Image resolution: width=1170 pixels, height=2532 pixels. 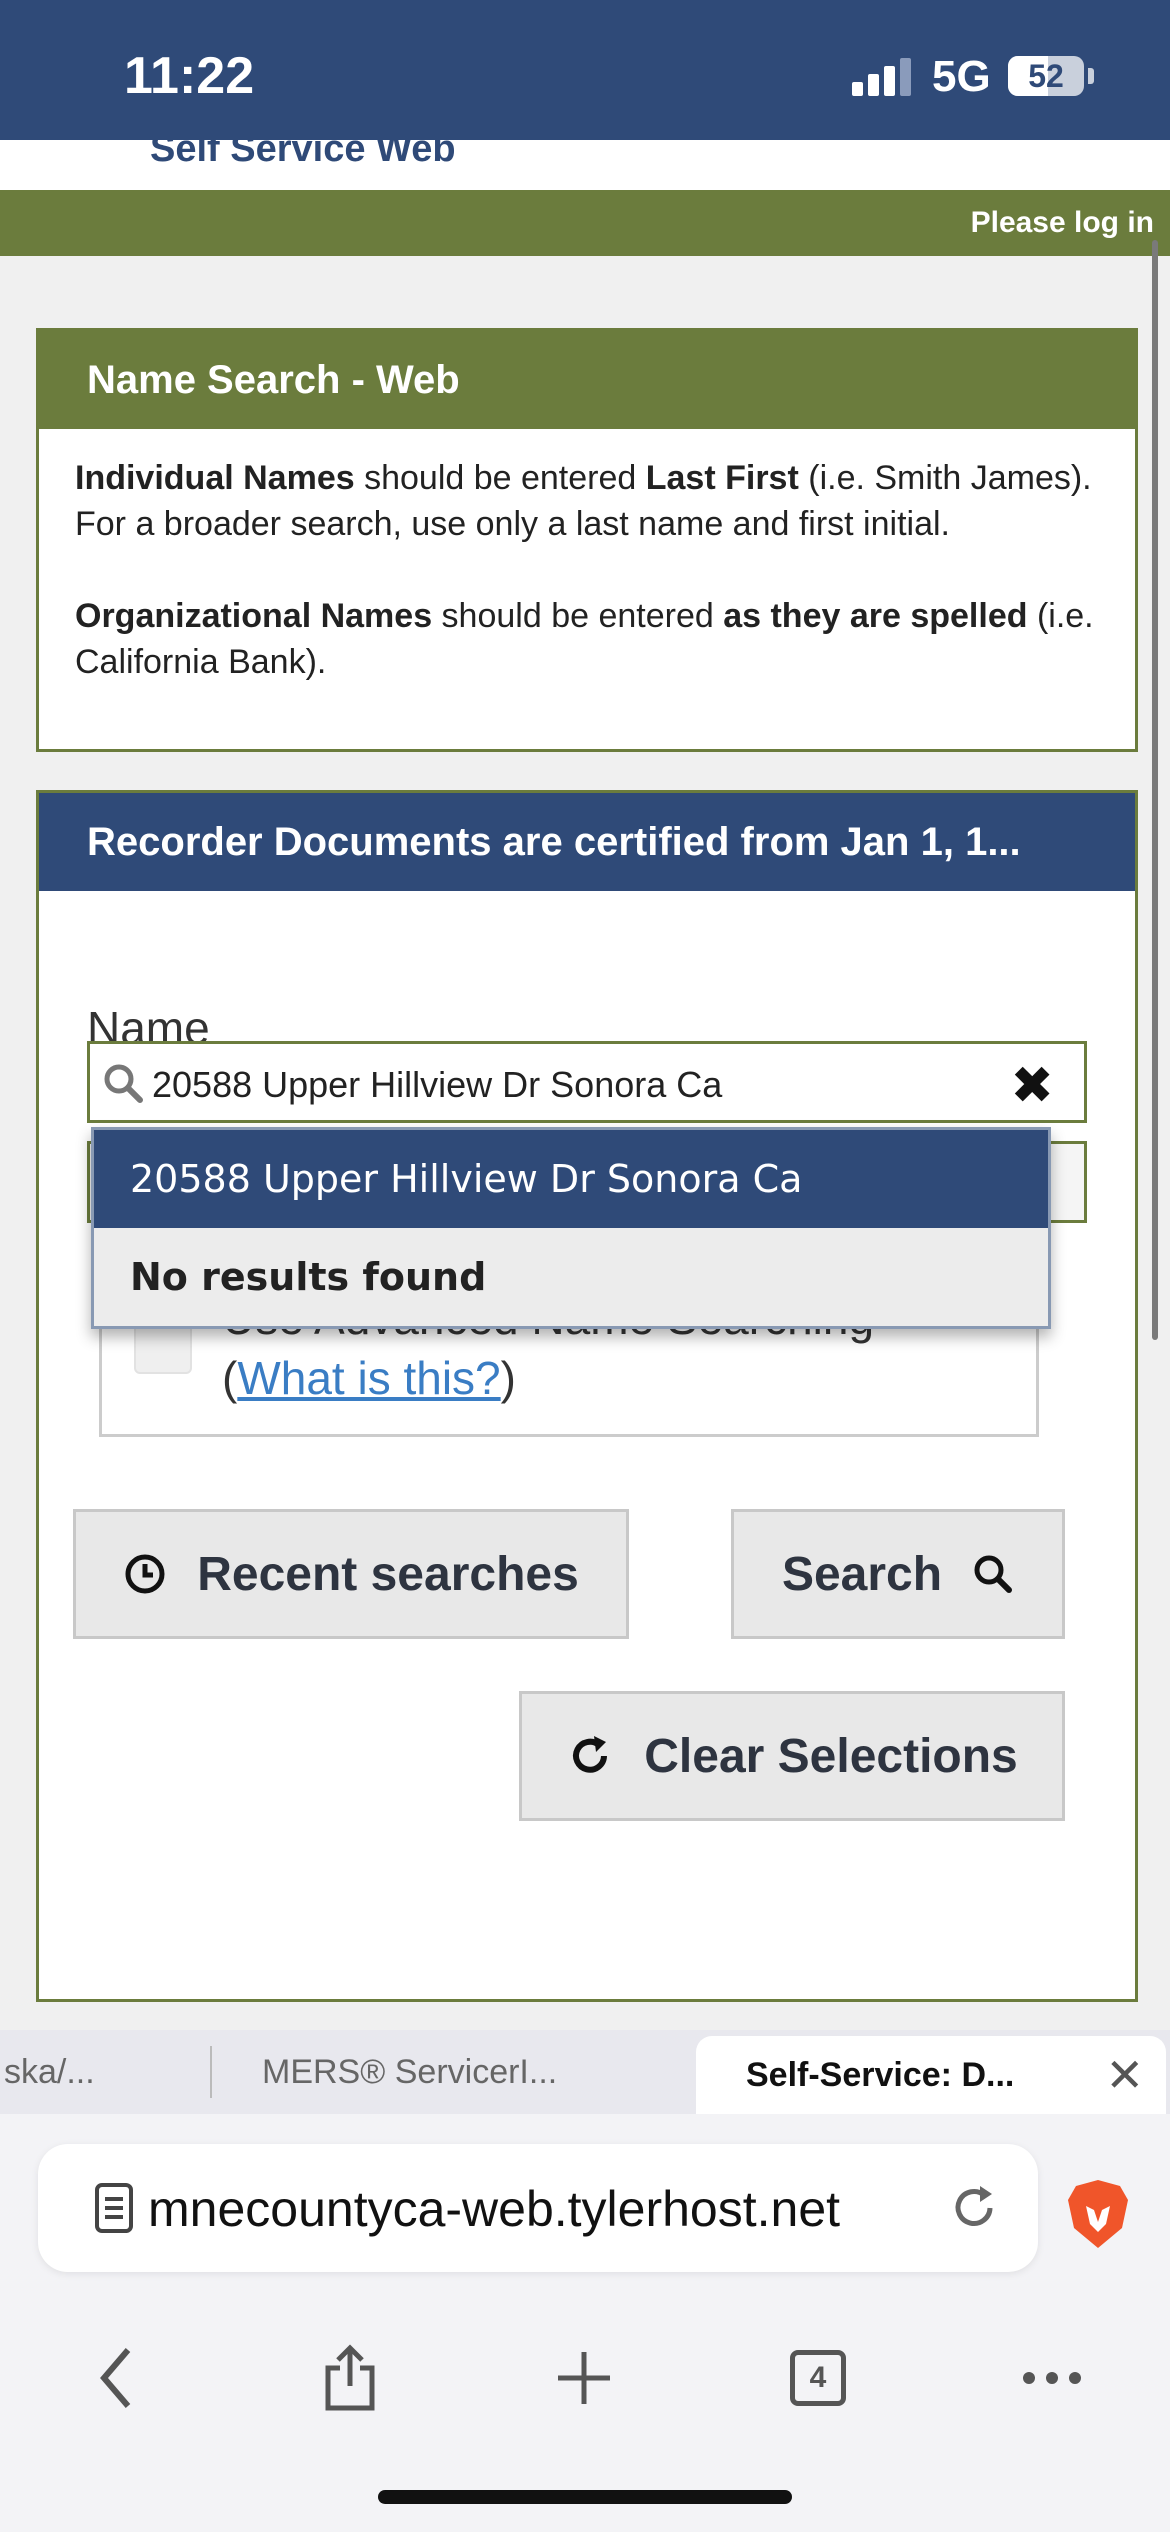 I want to click on new-tab-button, so click(x=584, y=2378).